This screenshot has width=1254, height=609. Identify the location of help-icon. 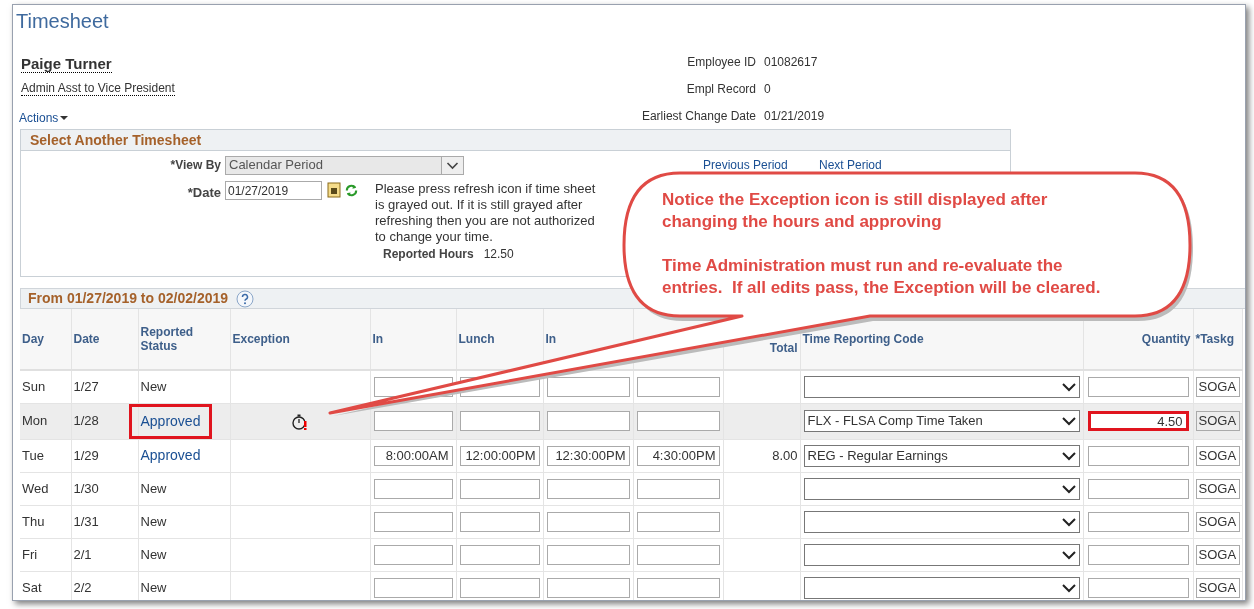
(245, 298).